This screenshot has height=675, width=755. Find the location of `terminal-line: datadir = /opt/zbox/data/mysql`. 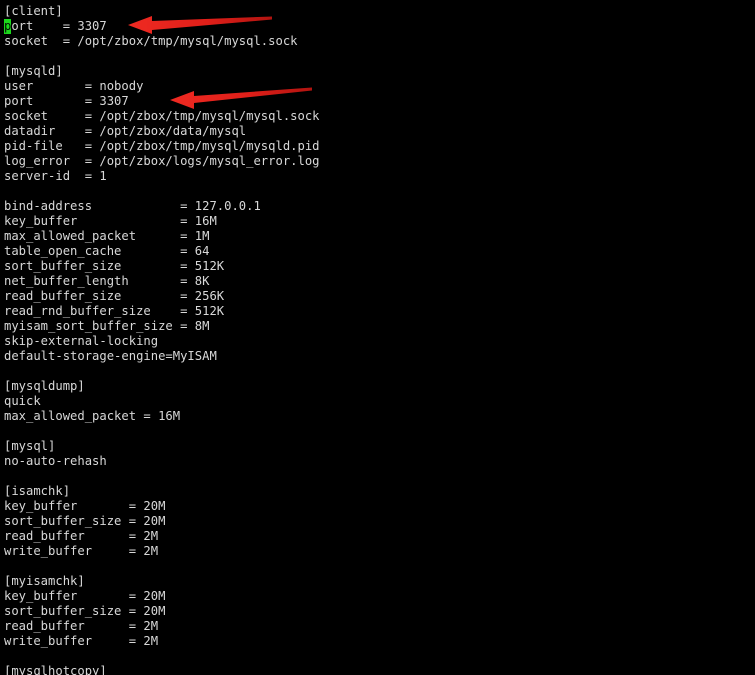

terminal-line: datadir = /opt/zbox/data/mysql is located at coordinates (379, 131).